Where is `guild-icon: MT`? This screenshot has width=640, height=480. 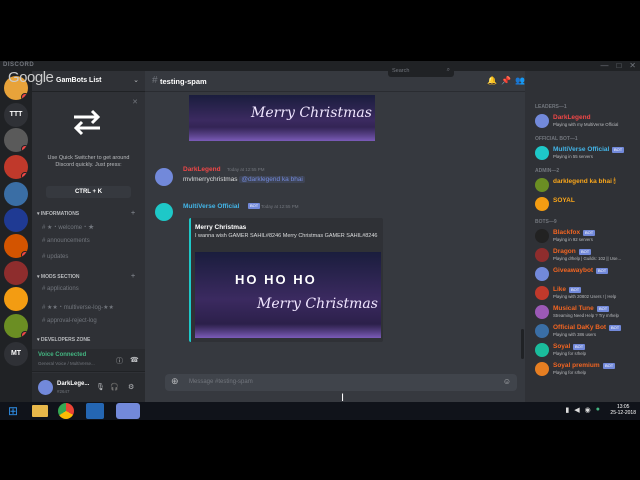 guild-icon: MT is located at coordinates (16, 354).